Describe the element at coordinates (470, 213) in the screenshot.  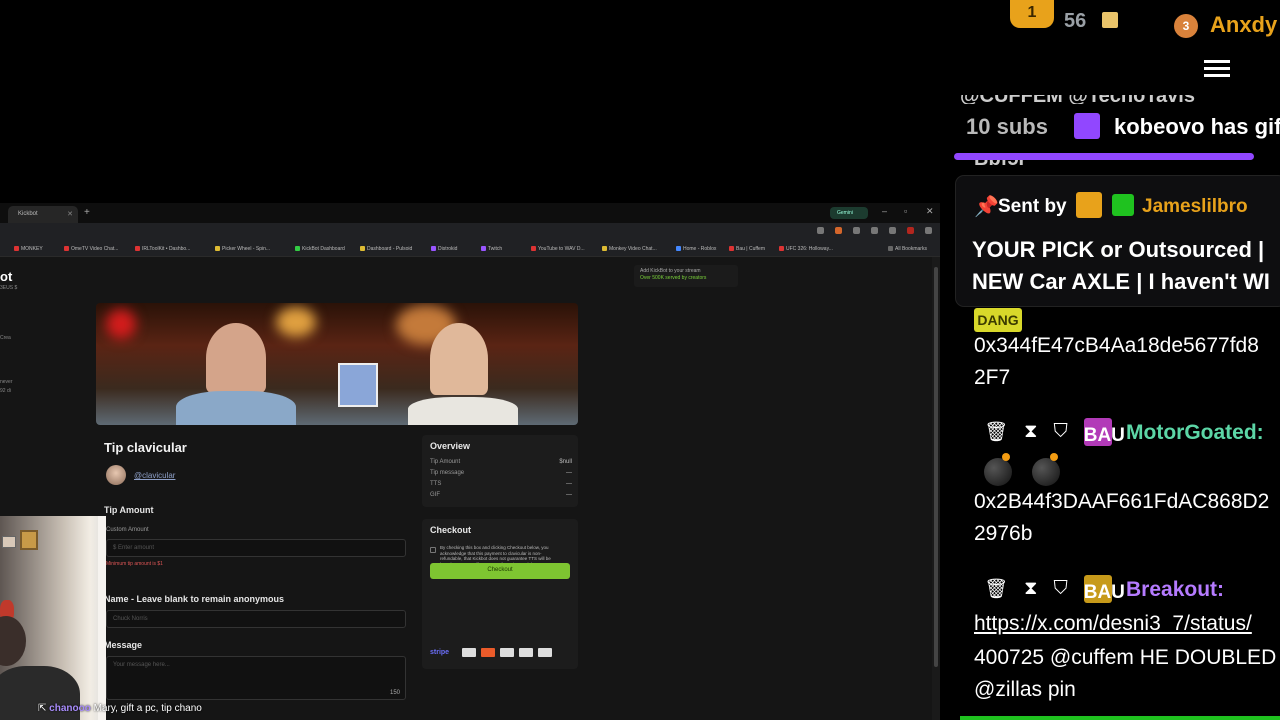
I see `tab-bar: Kickbot ✕ + Gemini – ▫ ✕` at that location.